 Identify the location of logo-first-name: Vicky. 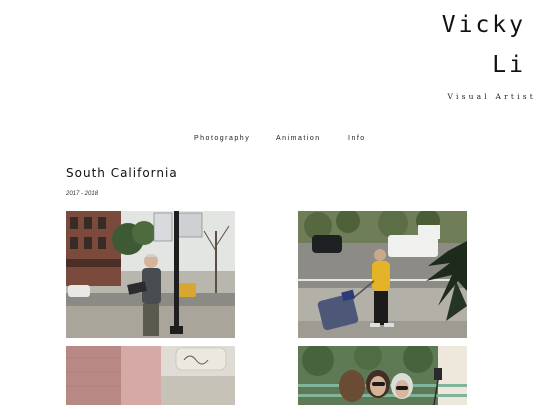
(484, 25).